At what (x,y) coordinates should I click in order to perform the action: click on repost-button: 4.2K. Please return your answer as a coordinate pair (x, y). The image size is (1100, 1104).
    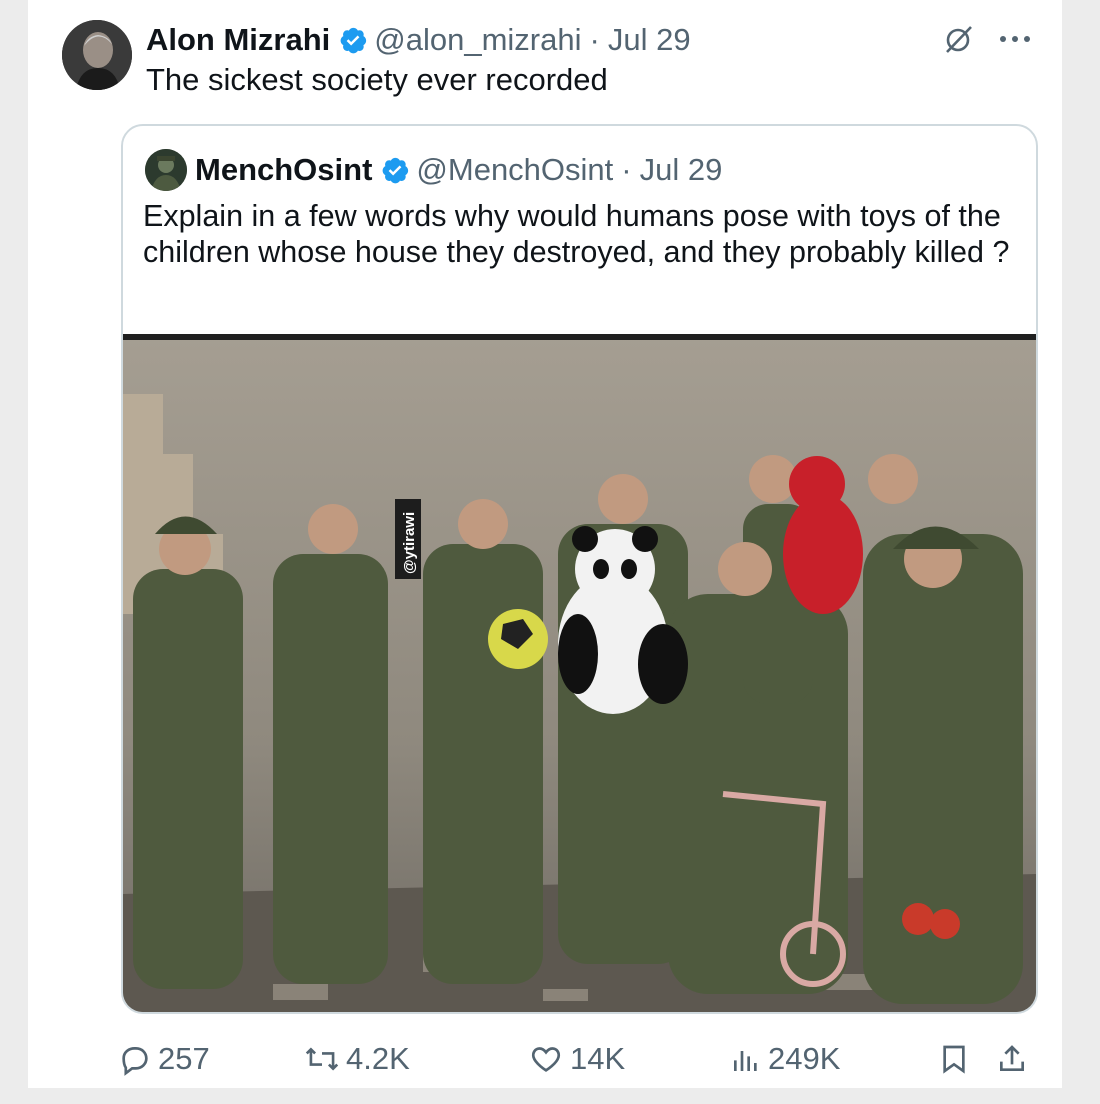
    Looking at the image, I should click on (357, 1059).